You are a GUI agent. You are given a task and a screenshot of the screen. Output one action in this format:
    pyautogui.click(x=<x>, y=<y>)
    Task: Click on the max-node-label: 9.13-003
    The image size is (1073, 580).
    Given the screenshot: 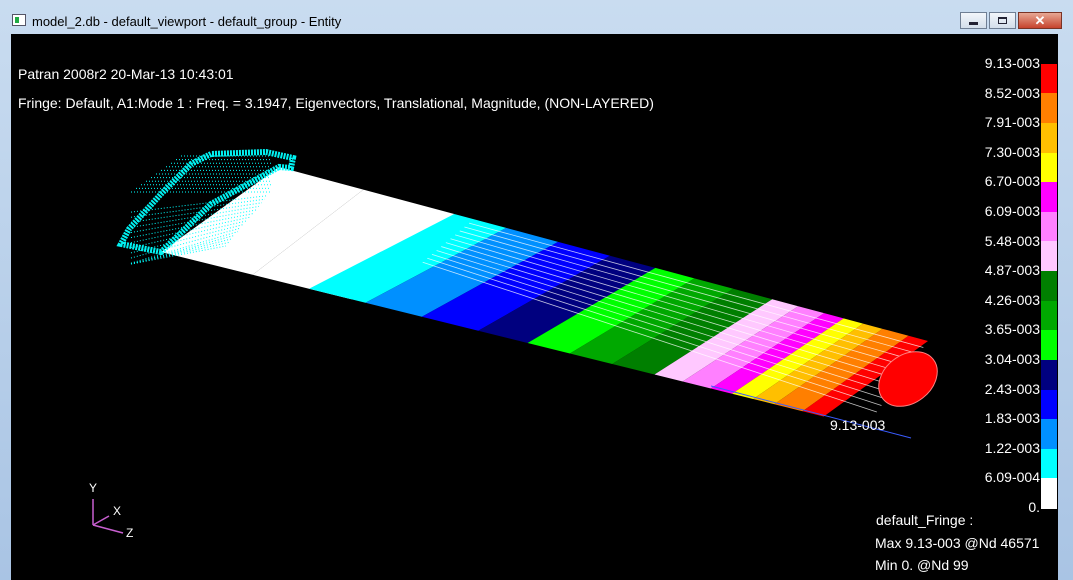 What is the action you would take?
    pyautogui.click(x=858, y=425)
    